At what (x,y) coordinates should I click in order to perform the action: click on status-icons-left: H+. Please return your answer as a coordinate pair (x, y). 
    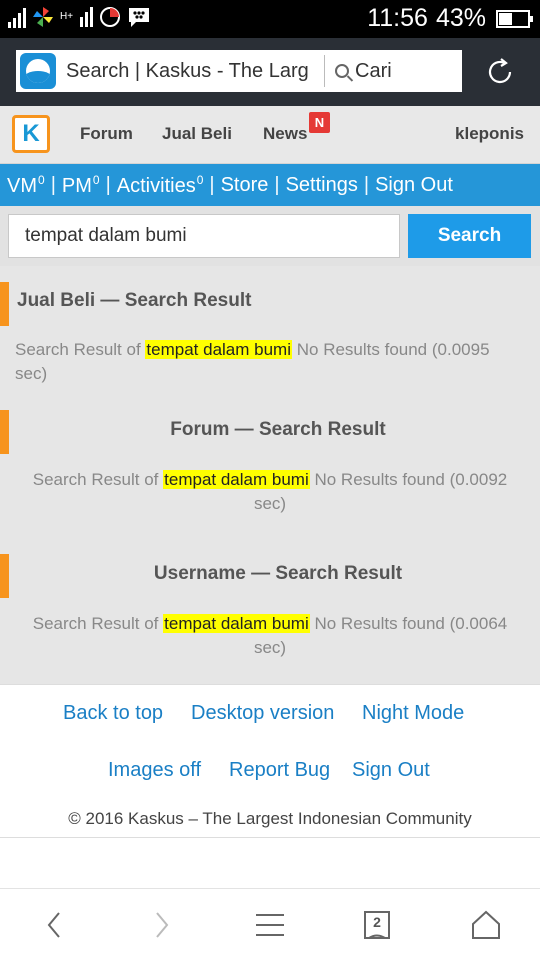
    Looking at the image, I should click on (79, 17).